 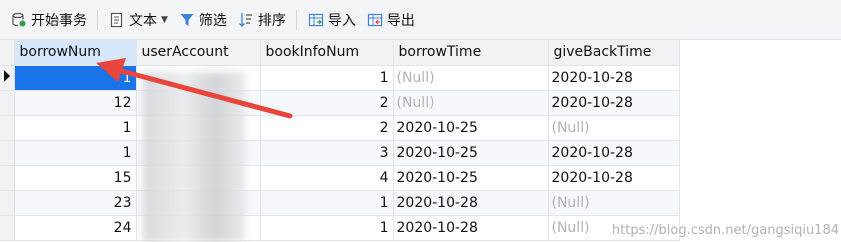 I want to click on watermark: https://blog.csdn.net/gangsiqiu184, so click(x=725, y=230).